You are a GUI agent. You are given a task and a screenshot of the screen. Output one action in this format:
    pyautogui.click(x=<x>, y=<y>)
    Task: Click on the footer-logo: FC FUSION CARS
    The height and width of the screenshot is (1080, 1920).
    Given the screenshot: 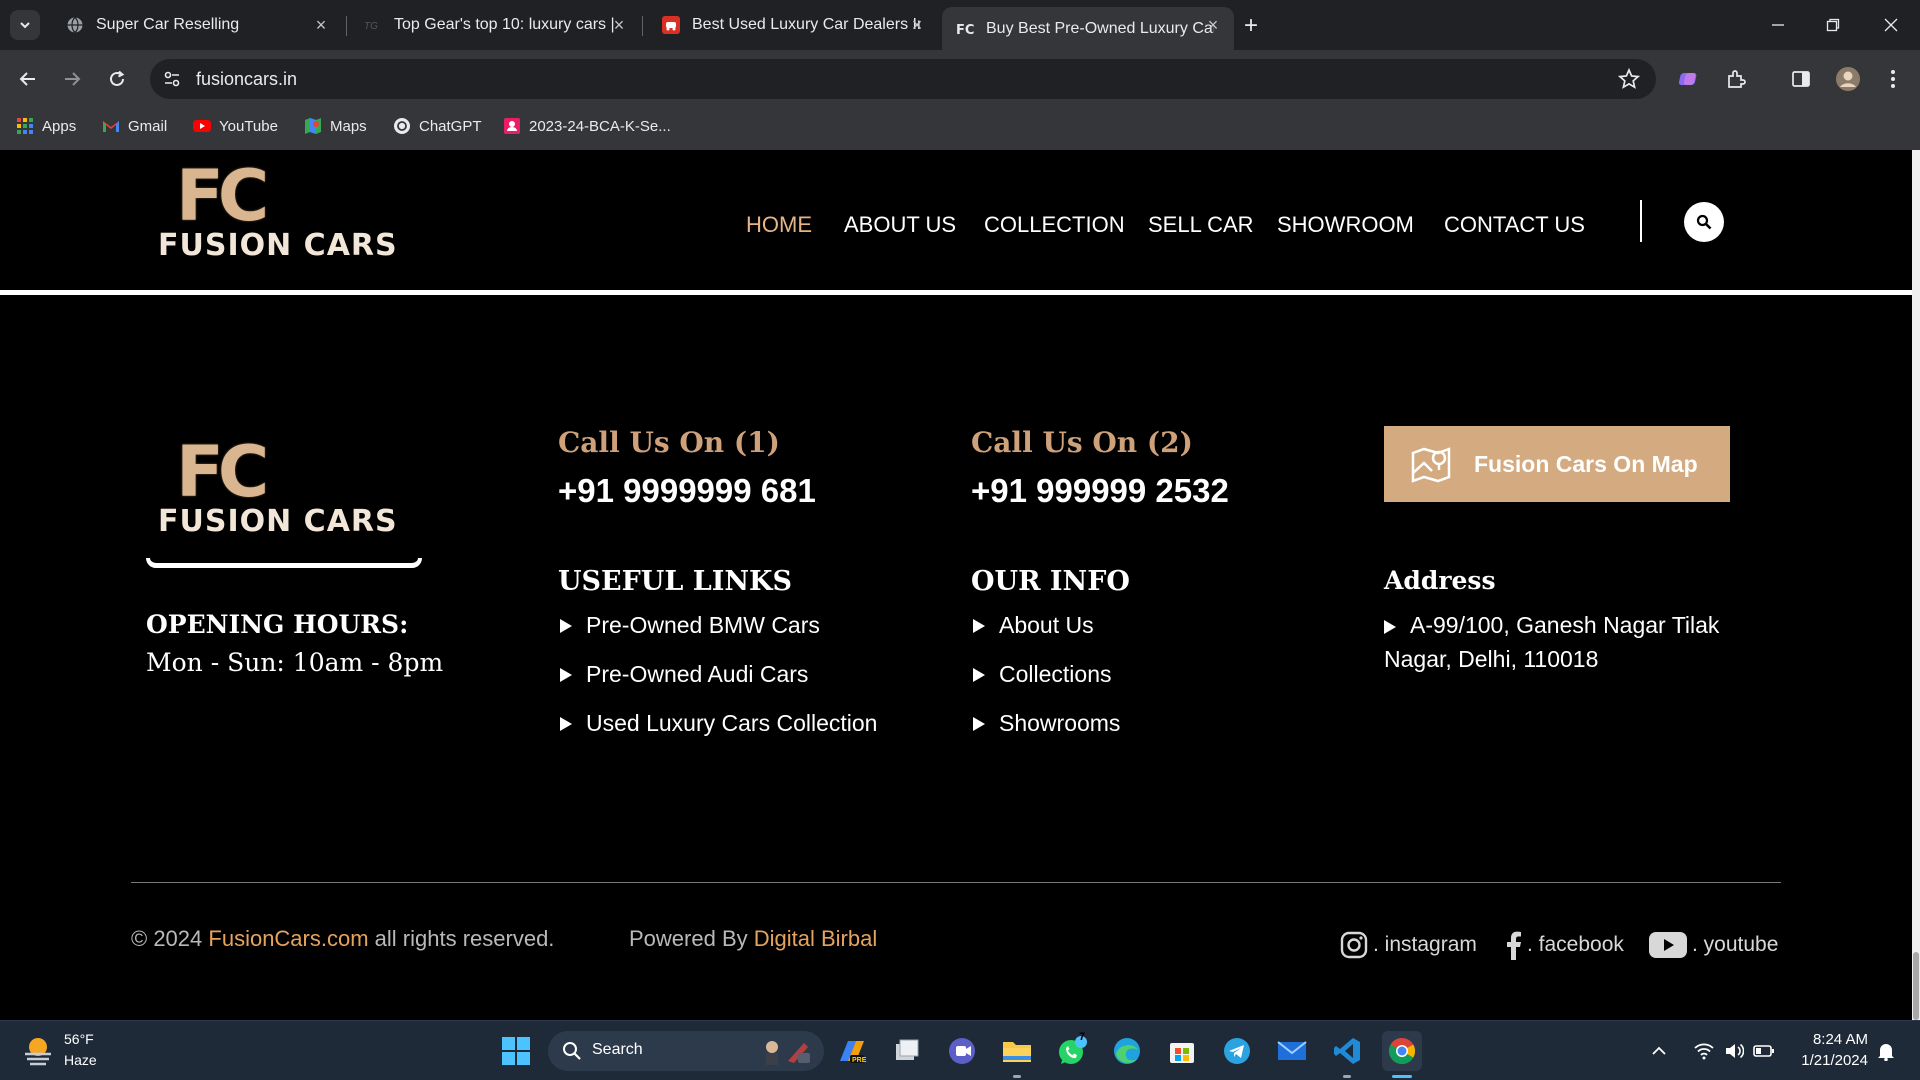 What is the action you would take?
    pyautogui.click(x=278, y=485)
    